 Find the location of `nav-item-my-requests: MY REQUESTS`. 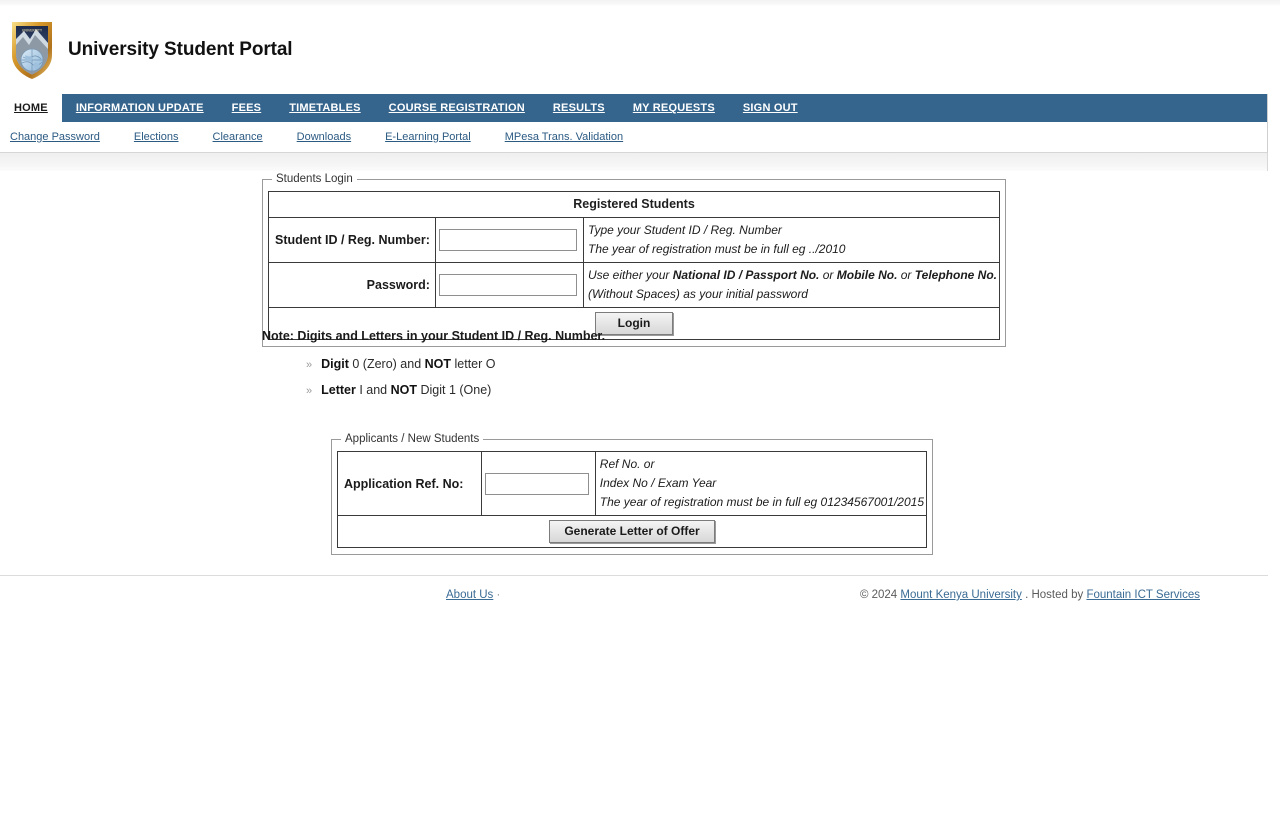

nav-item-my-requests: MY REQUESTS is located at coordinates (674, 108).